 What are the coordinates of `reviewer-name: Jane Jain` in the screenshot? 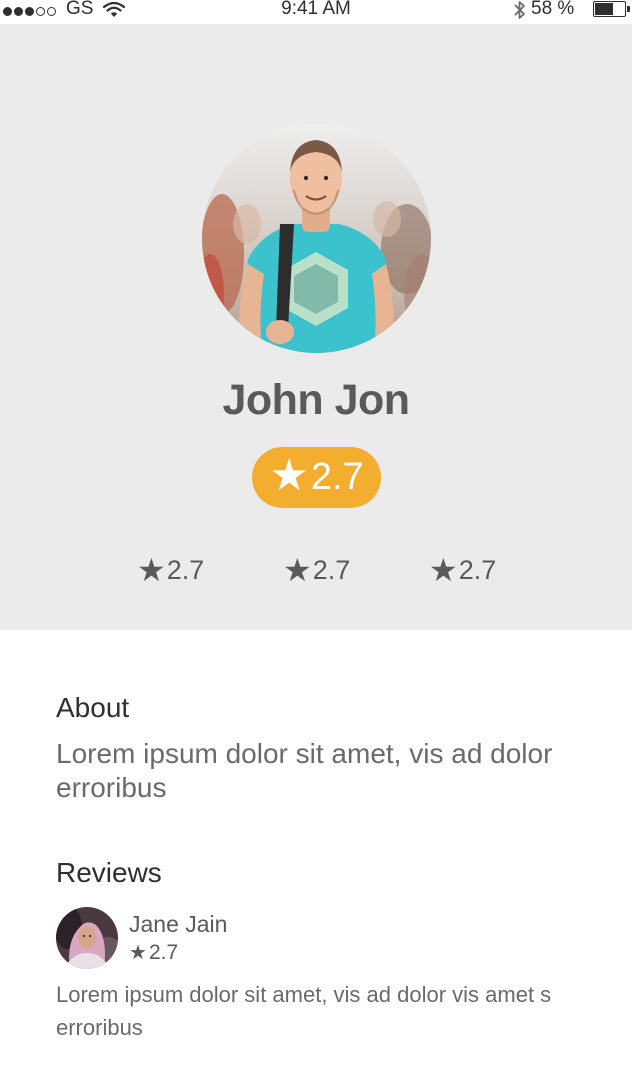 It's located at (178, 924).